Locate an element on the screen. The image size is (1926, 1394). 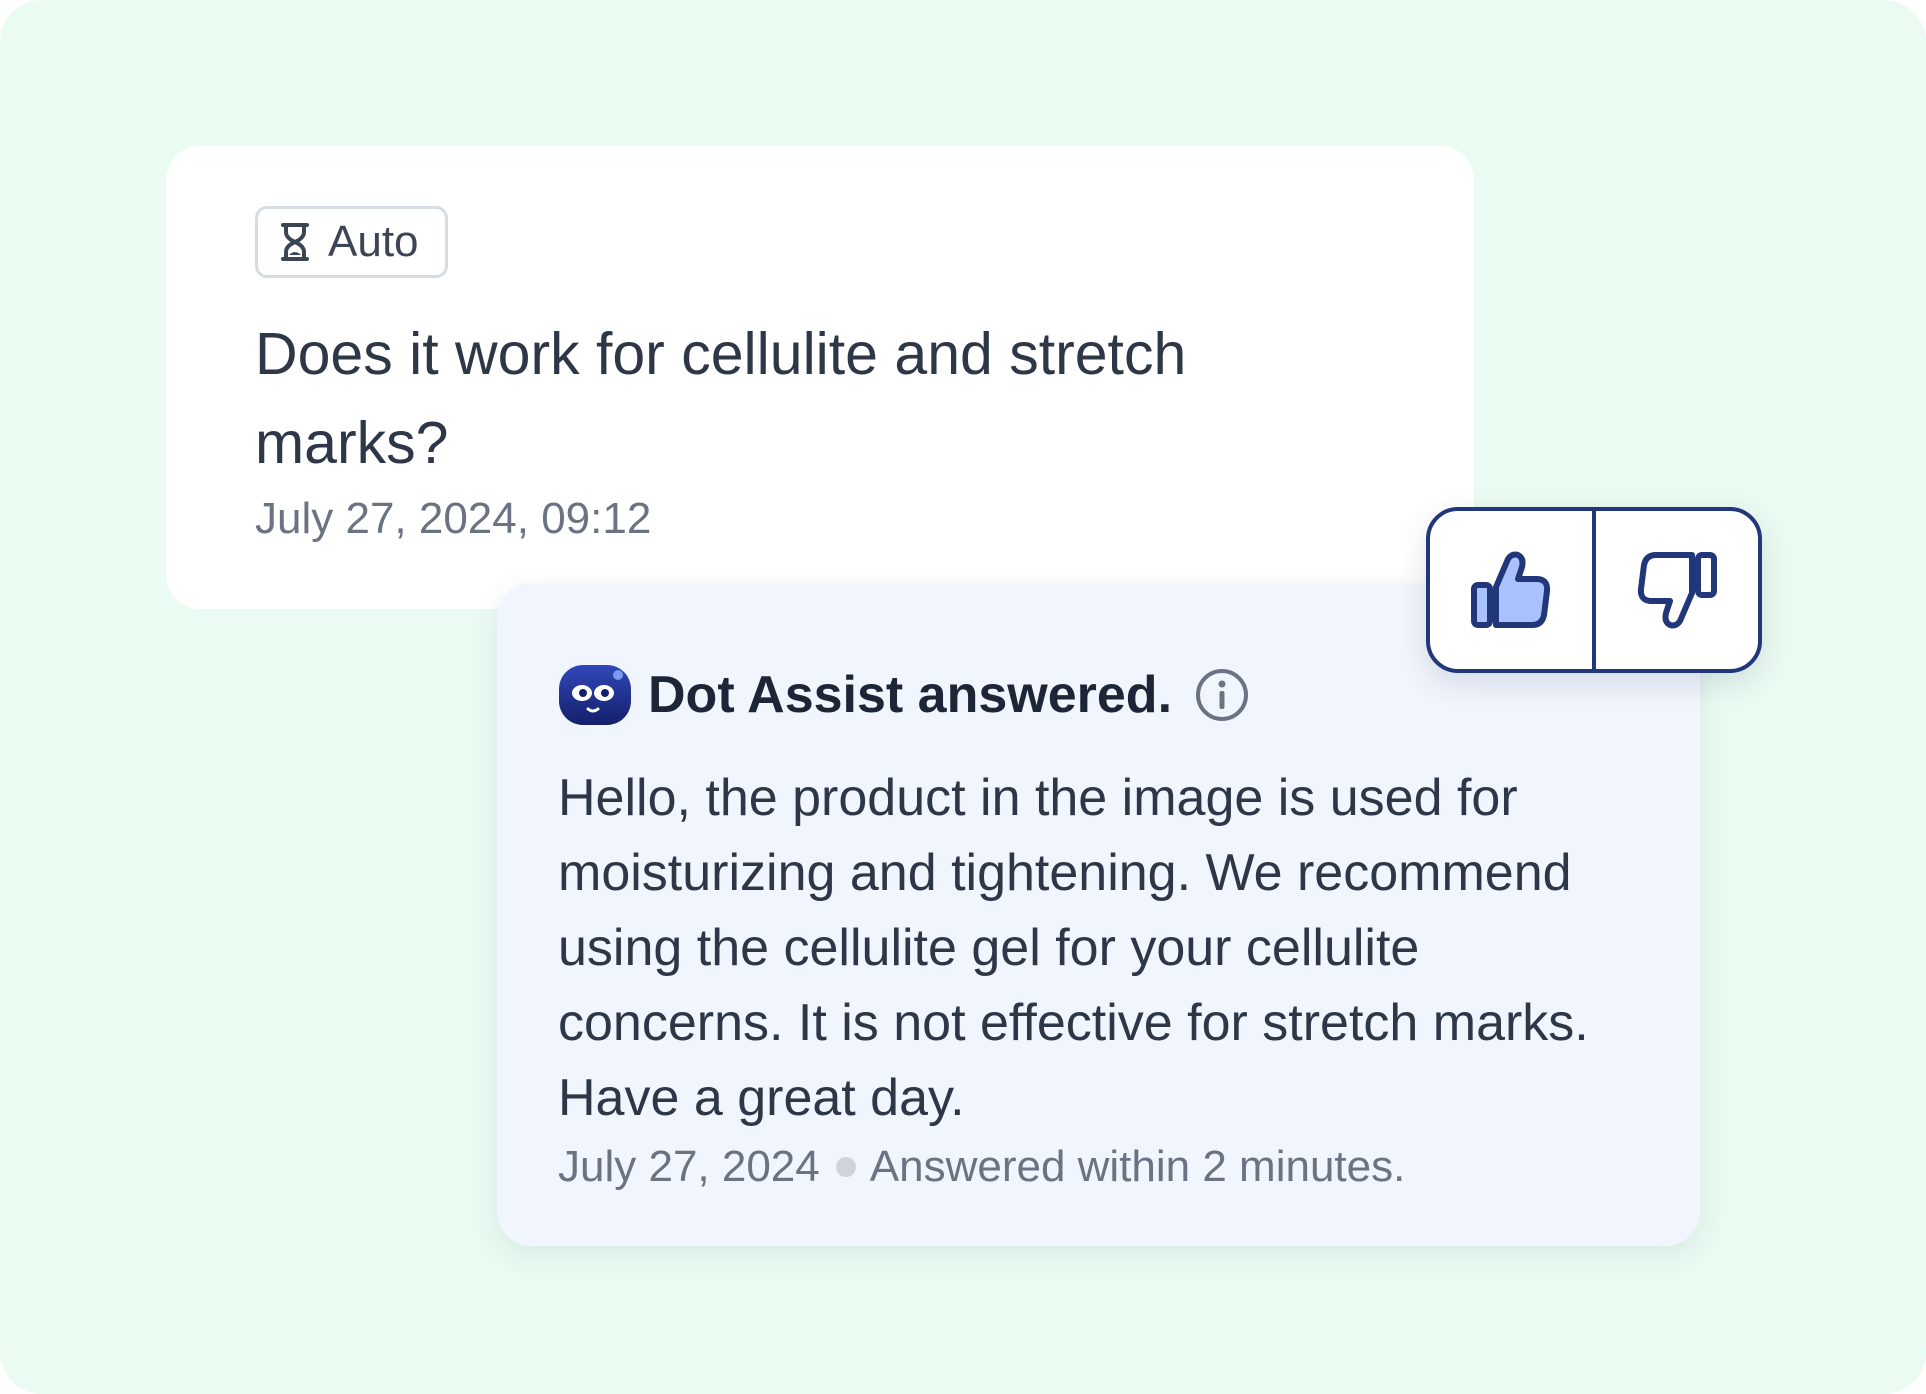
question-timestamp: July 27, 2024, 09:12 is located at coordinates (453, 518).